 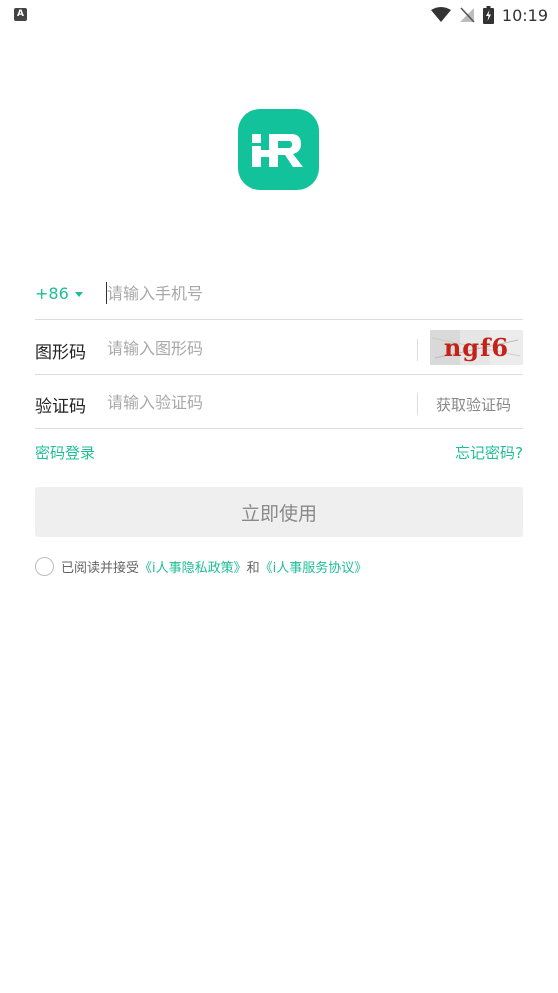 I want to click on phone-row: +86, so click(x=279, y=293).